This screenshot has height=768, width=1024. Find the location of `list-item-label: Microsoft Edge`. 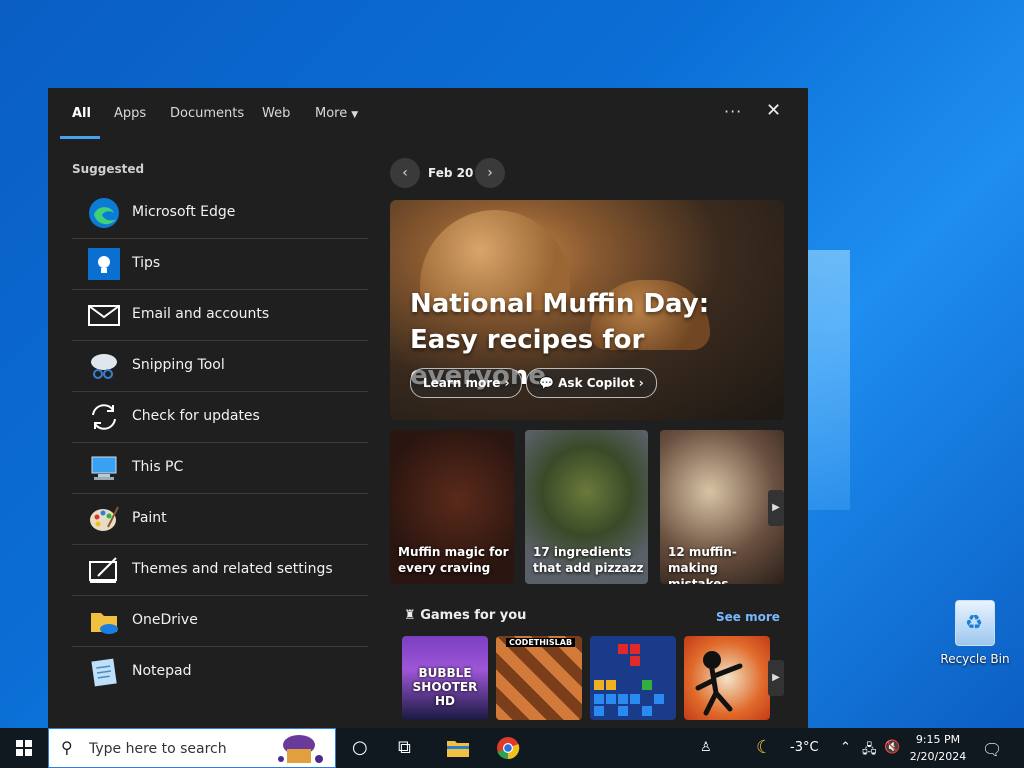

list-item-label: Microsoft Edge is located at coordinates (184, 212).